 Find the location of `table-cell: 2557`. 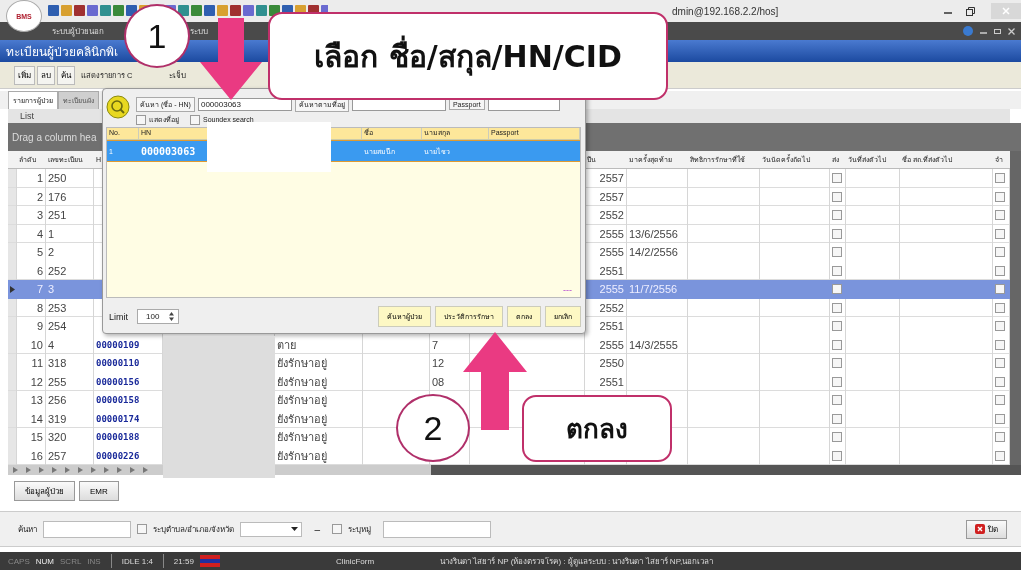

table-cell: 2557 is located at coordinates (611, 196).